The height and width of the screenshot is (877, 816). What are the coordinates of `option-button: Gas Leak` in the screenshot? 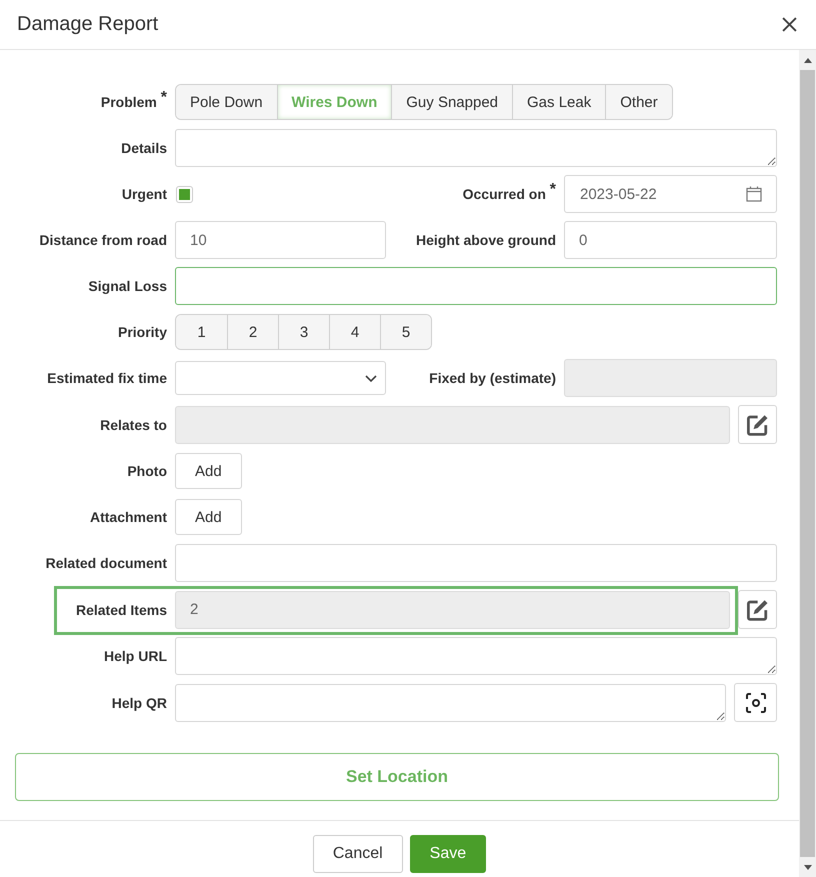 It's located at (559, 102).